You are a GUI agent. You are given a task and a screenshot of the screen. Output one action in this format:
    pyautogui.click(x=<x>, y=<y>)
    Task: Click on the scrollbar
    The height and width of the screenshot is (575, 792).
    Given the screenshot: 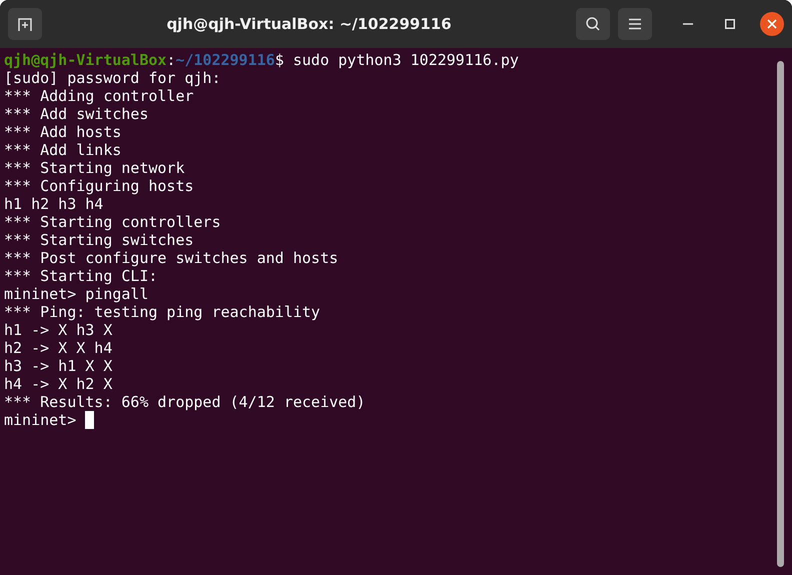 What is the action you would take?
    pyautogui.click(x=780, y=314)
    